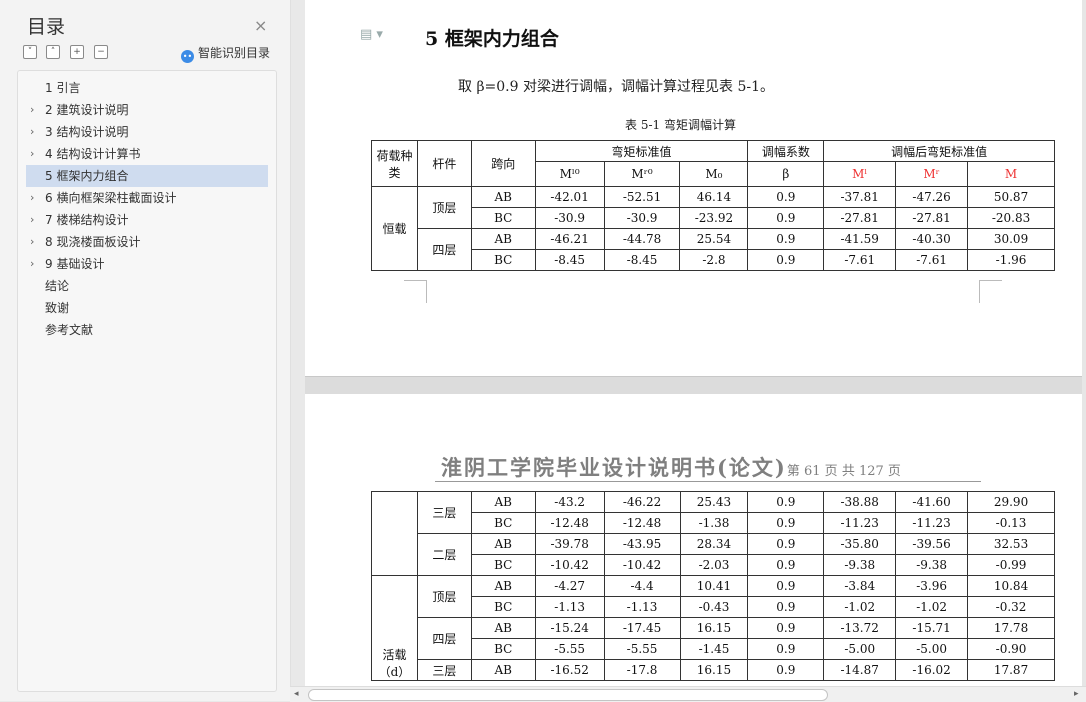 The image size is (1086, 702). What do you see at coordinates (714, 628) in the screenshot?
I see `table-cell: 16.15` at bounding box center [714, 628].